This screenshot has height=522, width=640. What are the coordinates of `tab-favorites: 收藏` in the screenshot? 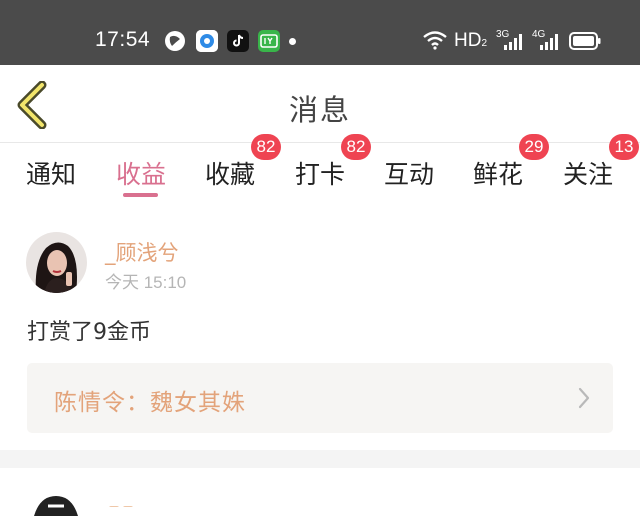 It's located at (230, 173).